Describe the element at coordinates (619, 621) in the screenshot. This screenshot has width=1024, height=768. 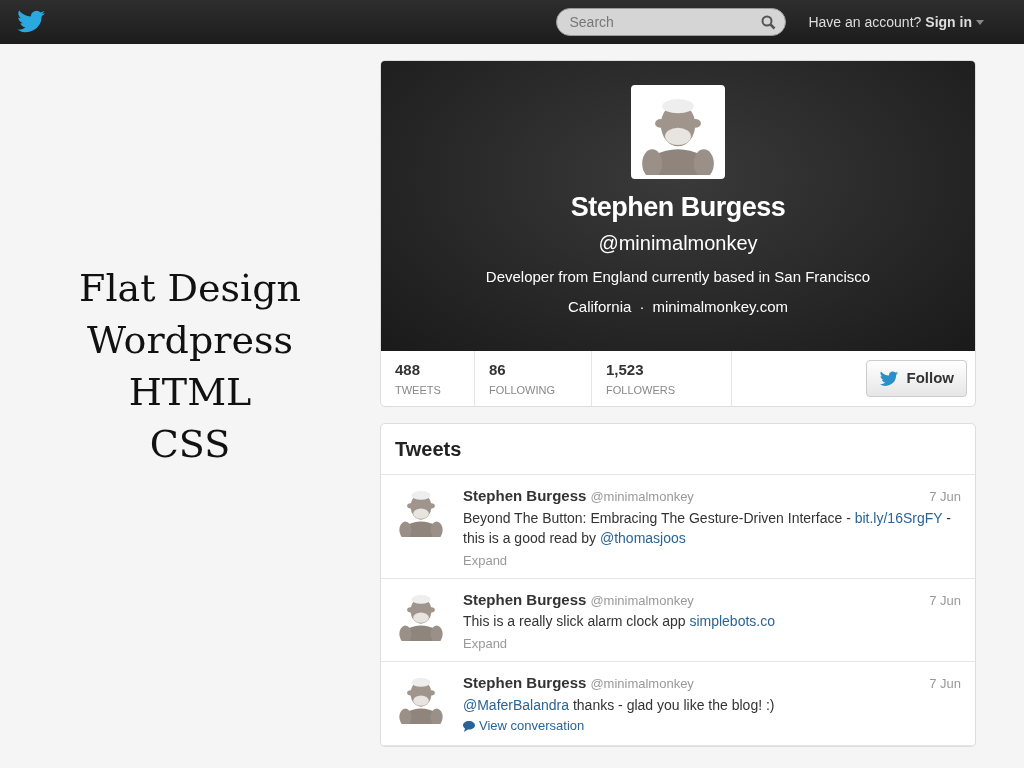
I see `tweet-text: This is a really slick alarm clock app simplebots.co` at that location.